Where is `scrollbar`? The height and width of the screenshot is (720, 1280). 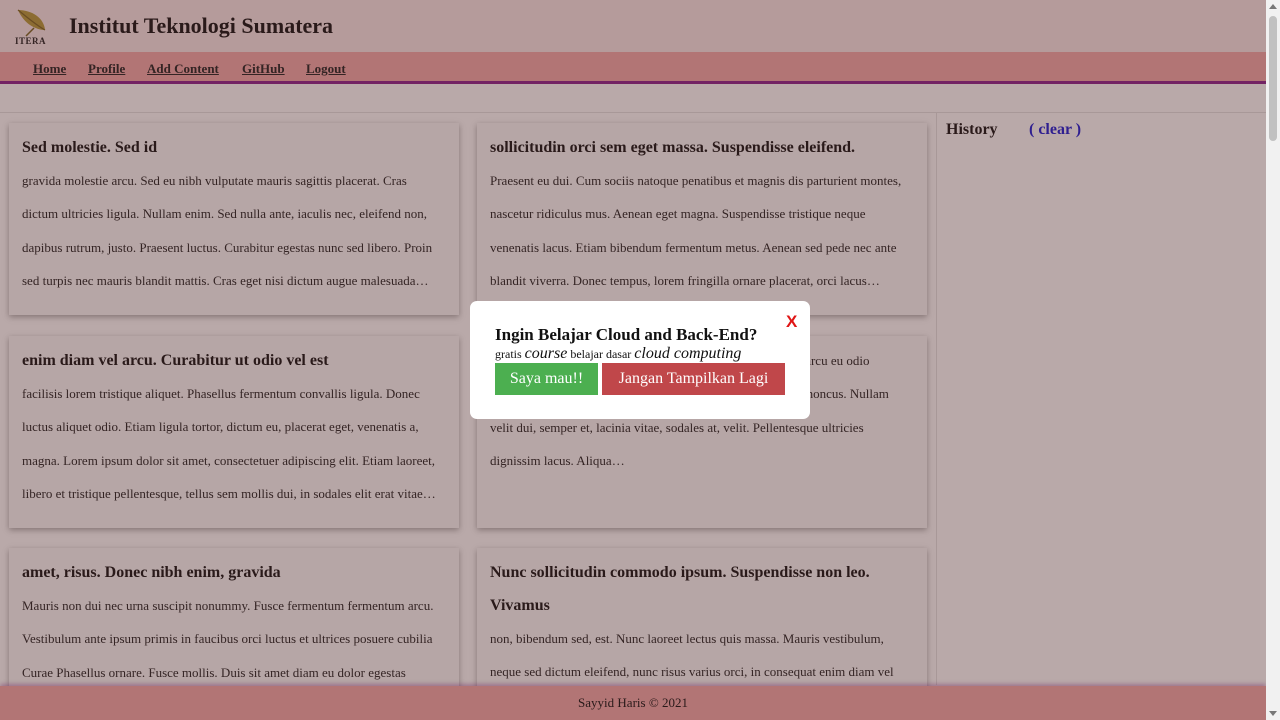 scrollbar is located at coordinates (1273, 360).